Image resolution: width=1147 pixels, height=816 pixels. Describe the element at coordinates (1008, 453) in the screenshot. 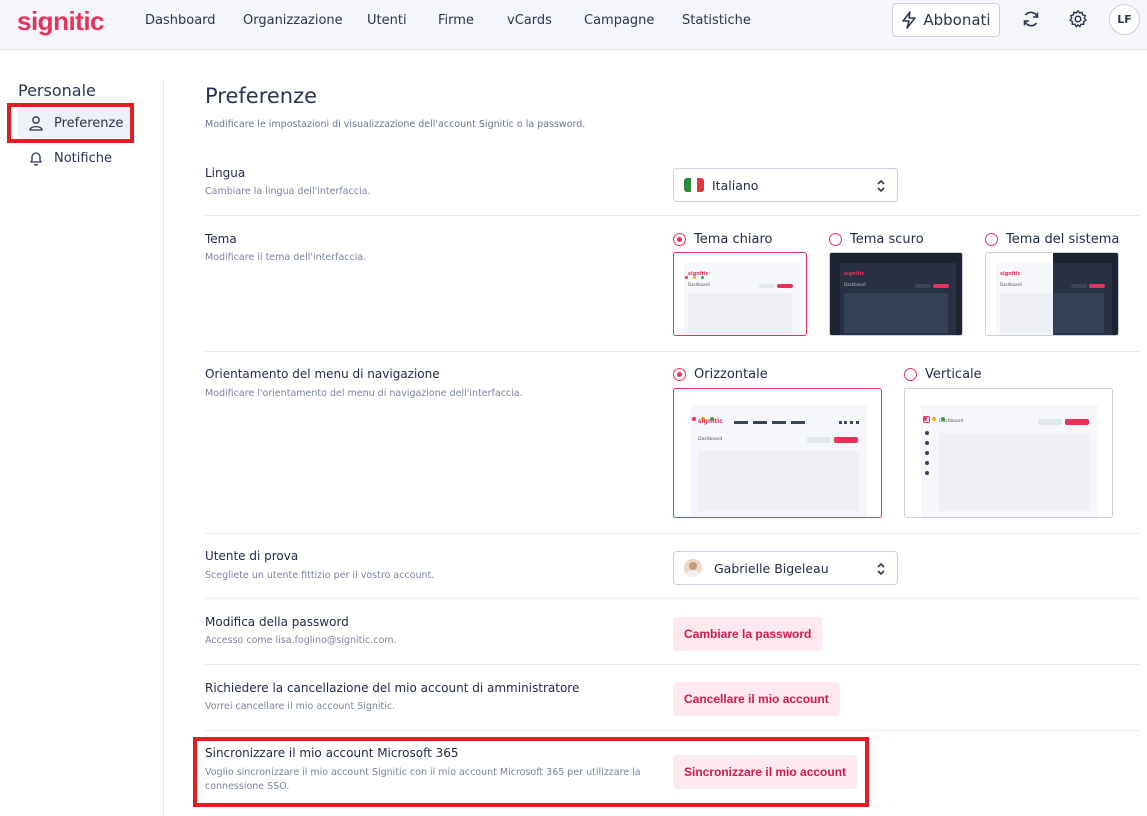

I see `menu-preview-verticale: Dashboard` at that location.